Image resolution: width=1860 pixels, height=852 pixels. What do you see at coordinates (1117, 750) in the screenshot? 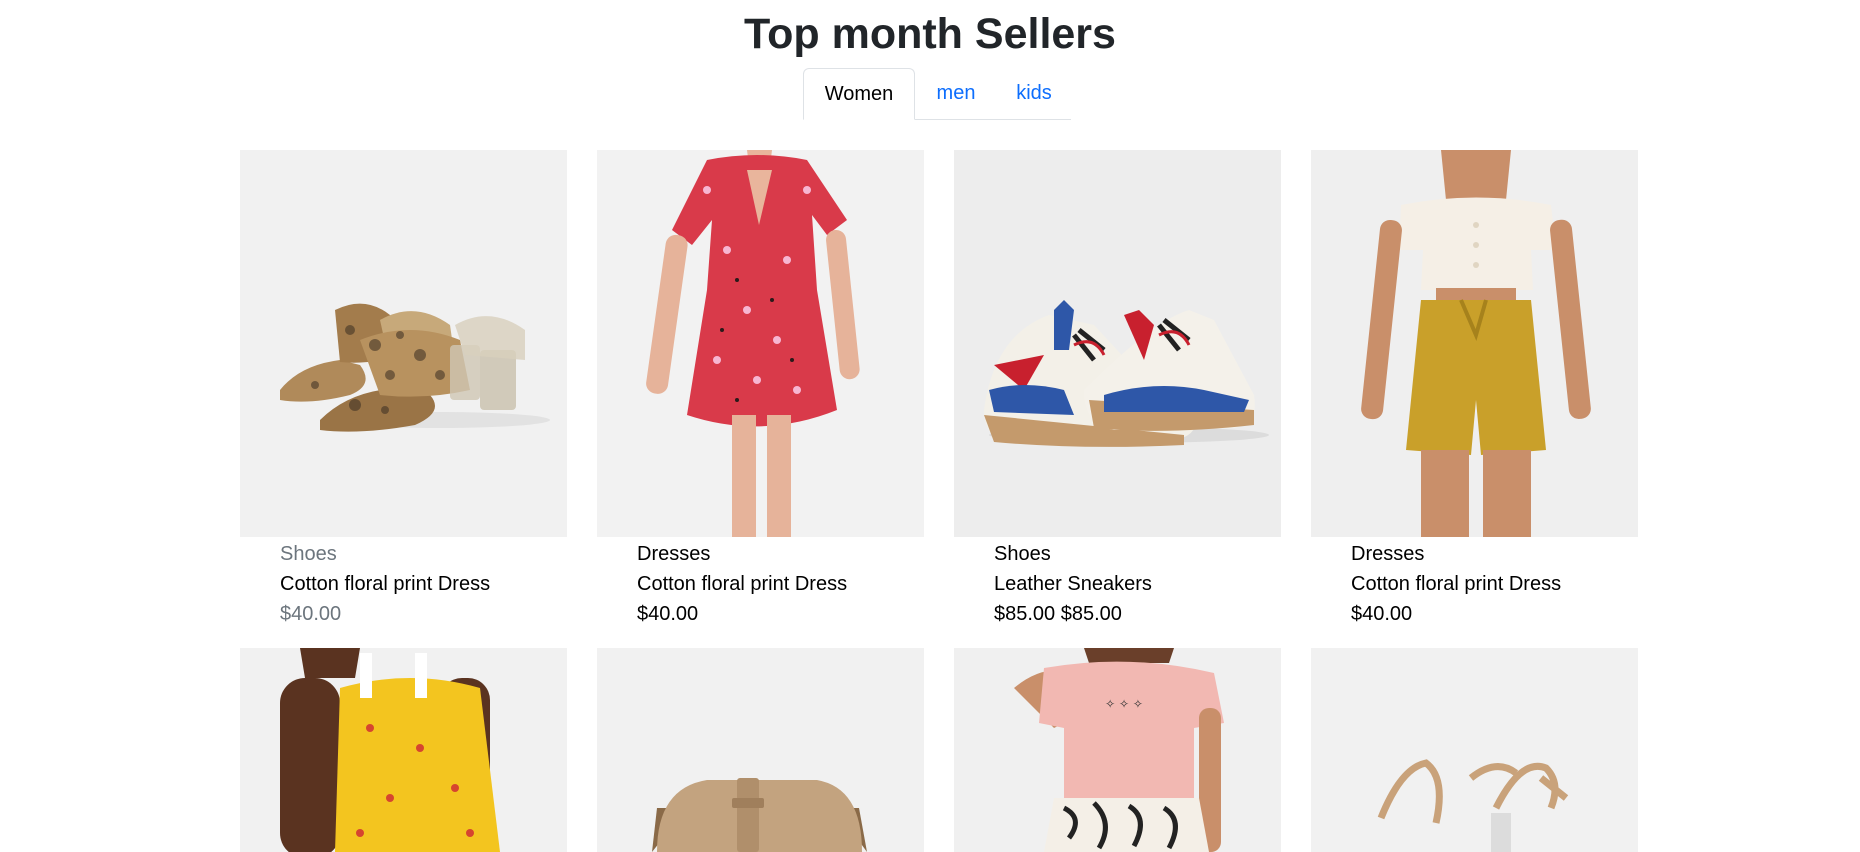
I see `pink-tshirt-zebra-skirt-model-icon: ✧ ✧ ✧` at bounding box center [1117, 750].